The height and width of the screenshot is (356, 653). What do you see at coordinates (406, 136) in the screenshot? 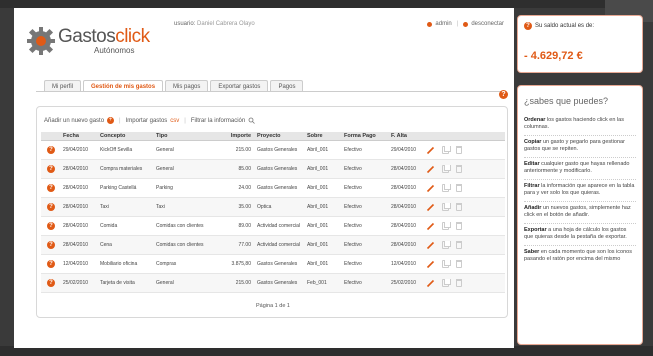
I see `col-fecha-alta: F. Alta` at bounding box center [406, 136].